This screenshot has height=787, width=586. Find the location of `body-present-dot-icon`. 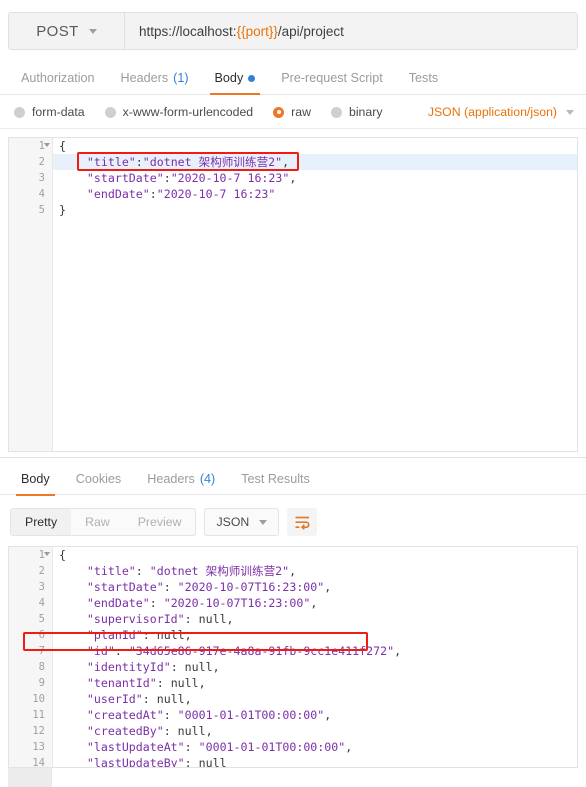

body-present-dot-icon is located at coordinates (252, 78).